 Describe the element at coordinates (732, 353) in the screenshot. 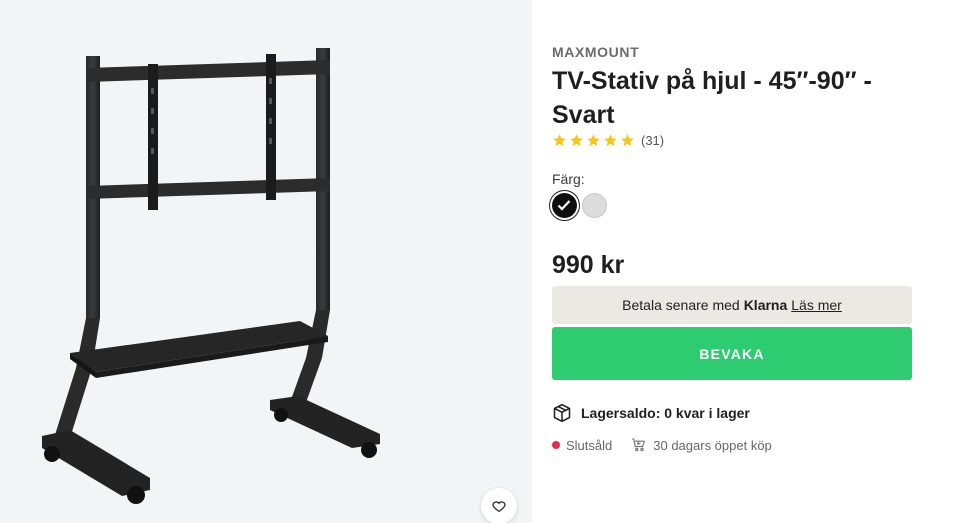

I see `watch-button: BEVAKA` at that location.